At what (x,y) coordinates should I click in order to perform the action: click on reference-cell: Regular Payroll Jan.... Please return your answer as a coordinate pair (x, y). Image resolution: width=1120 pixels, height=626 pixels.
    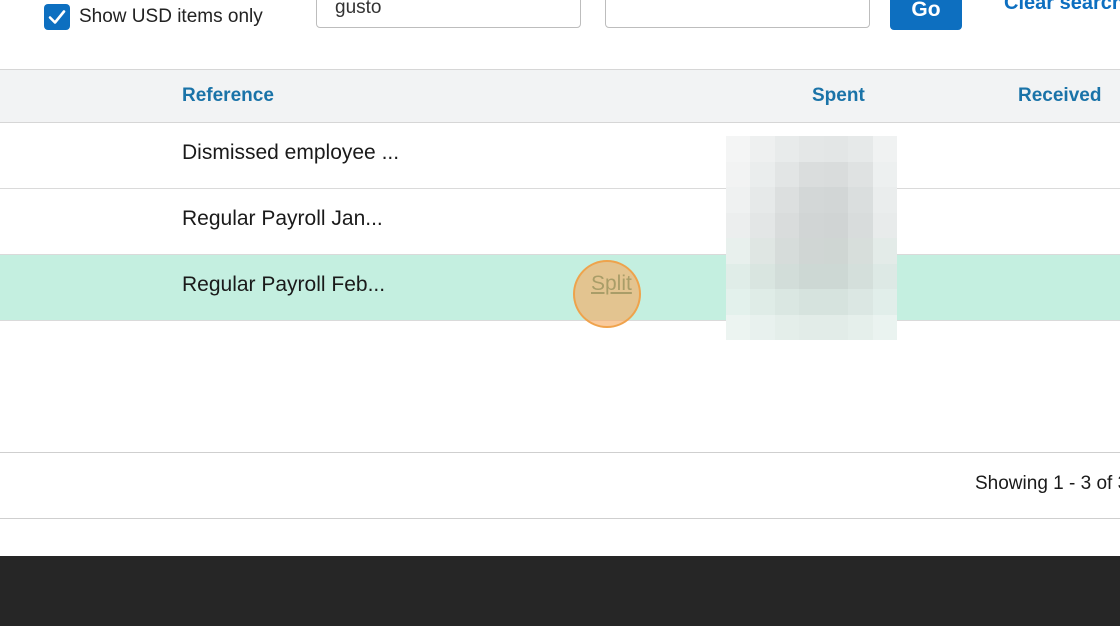
    Looking at the image, I should click on (282, 218).